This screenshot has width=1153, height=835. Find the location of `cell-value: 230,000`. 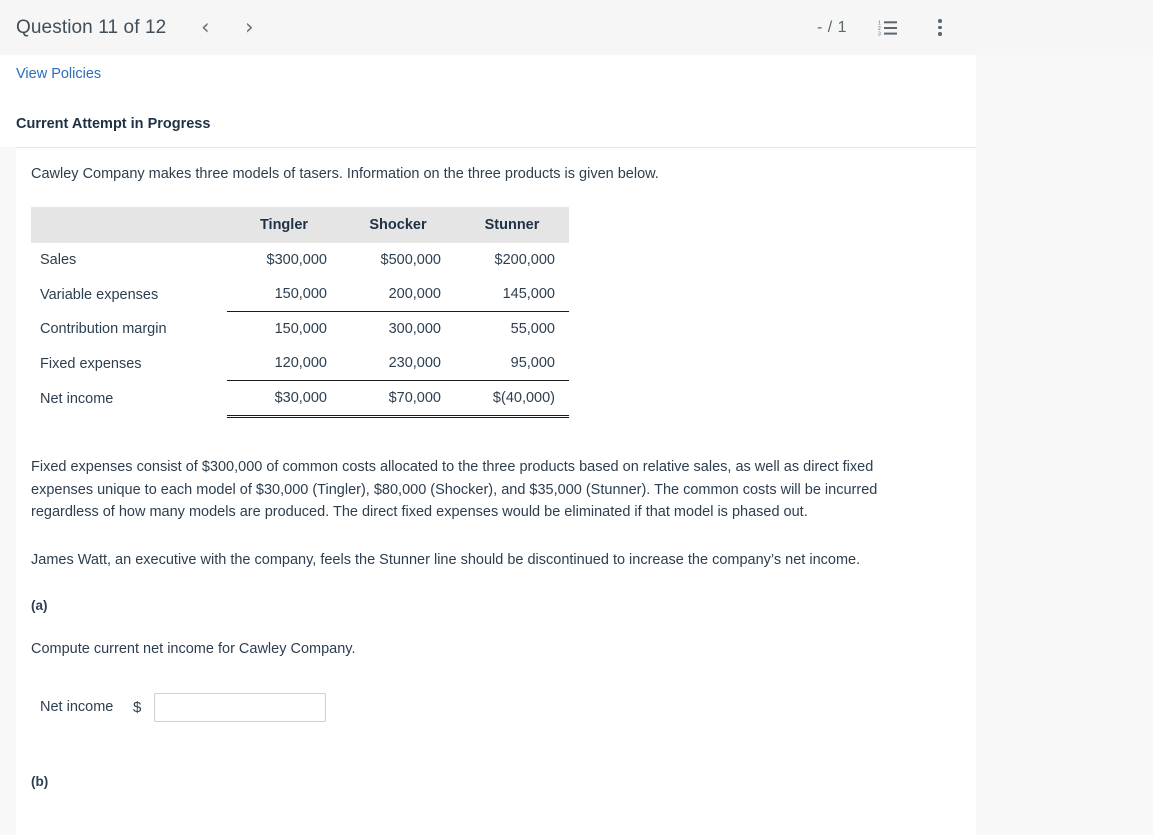

cell-value: 230,000 is located at coordinates (398, 364).